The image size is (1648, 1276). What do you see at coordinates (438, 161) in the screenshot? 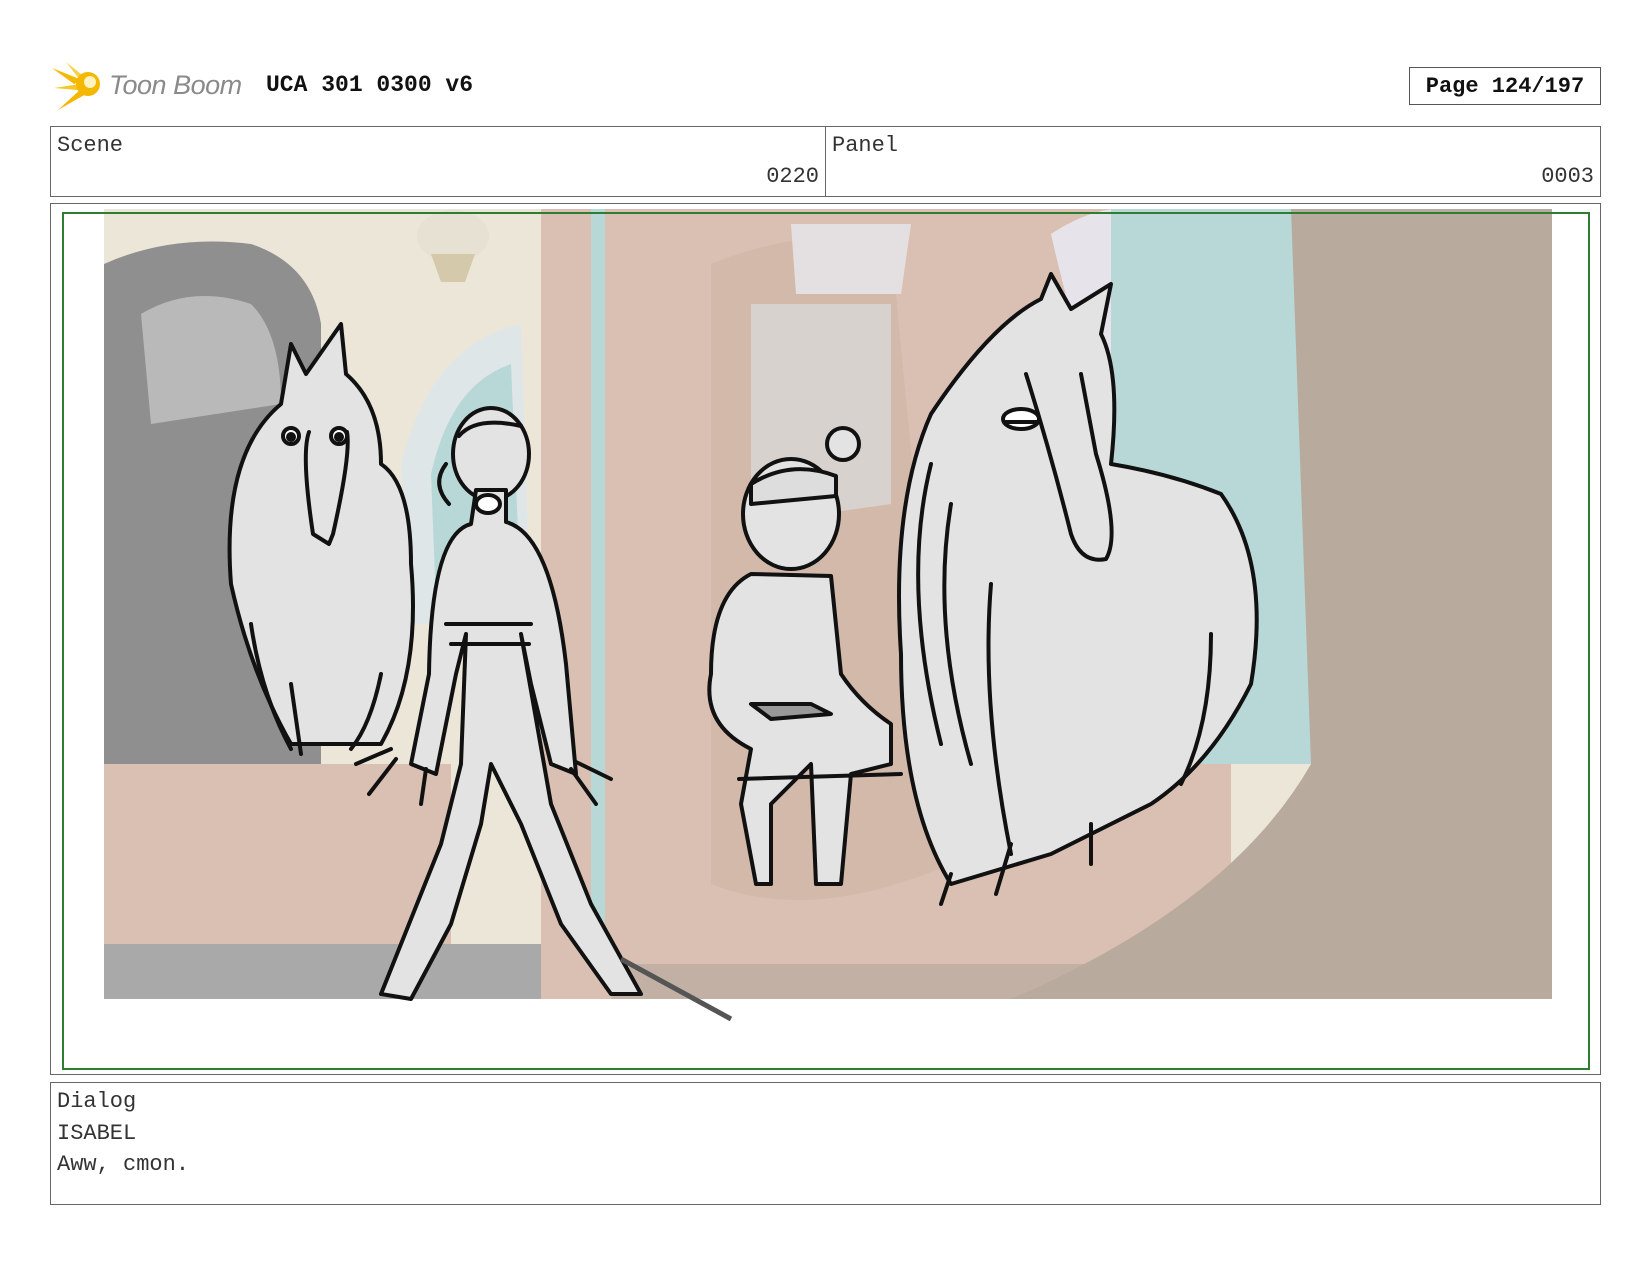
I see `scene-cell: Scene 0220` at bounding box center [438, 161].